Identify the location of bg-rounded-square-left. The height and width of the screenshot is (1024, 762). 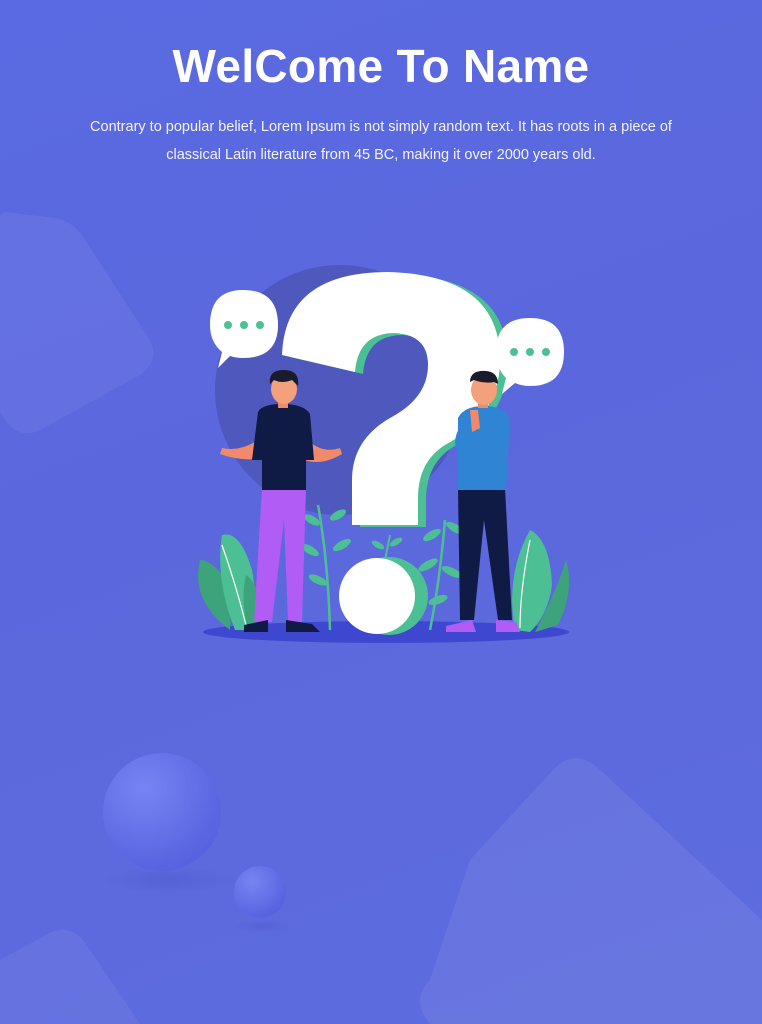
(77, 323).